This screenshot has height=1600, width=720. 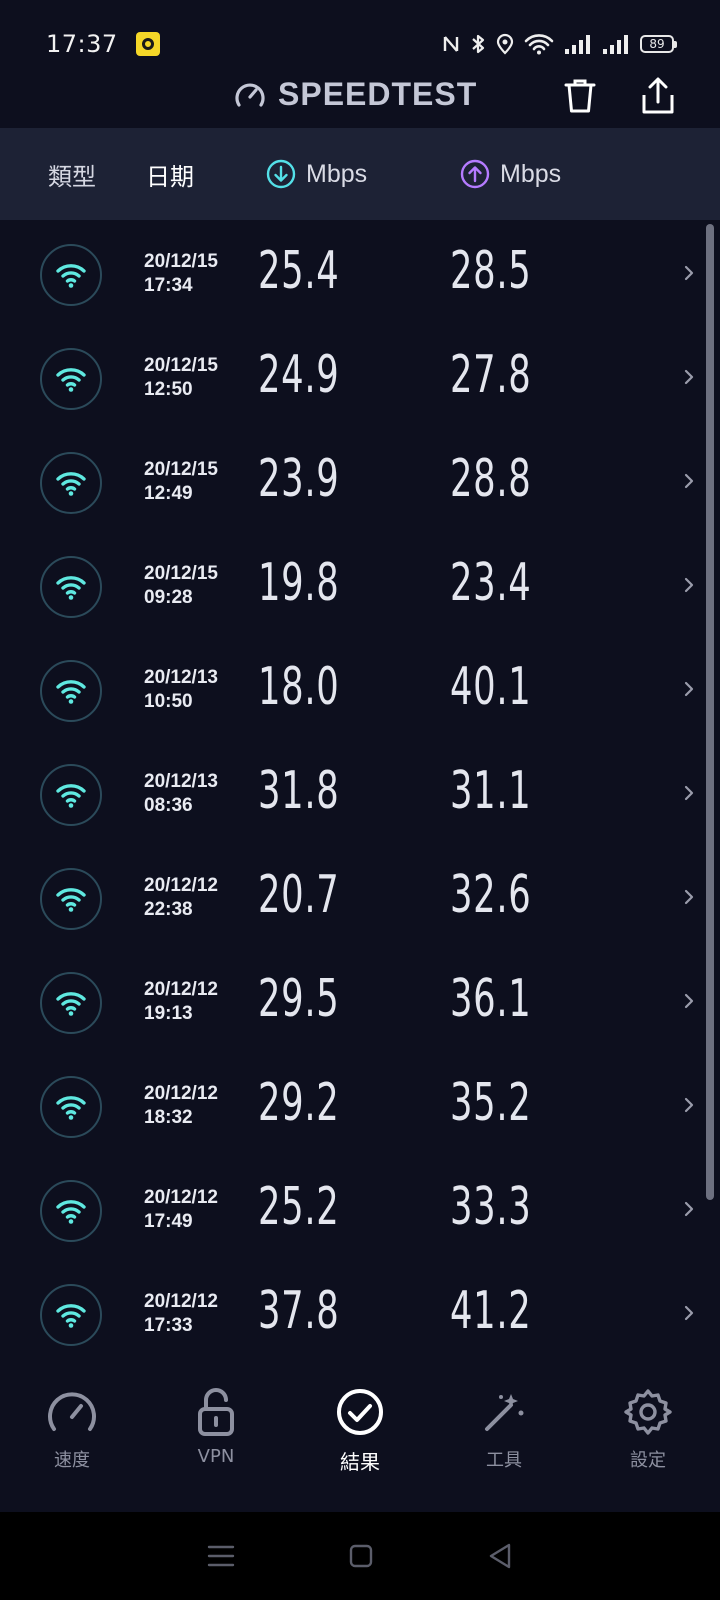 What do you see at coordinates (299, 1103) in the screenshot?
I see `result-download-speed: 29.2` at bounding box center [299, 1103].